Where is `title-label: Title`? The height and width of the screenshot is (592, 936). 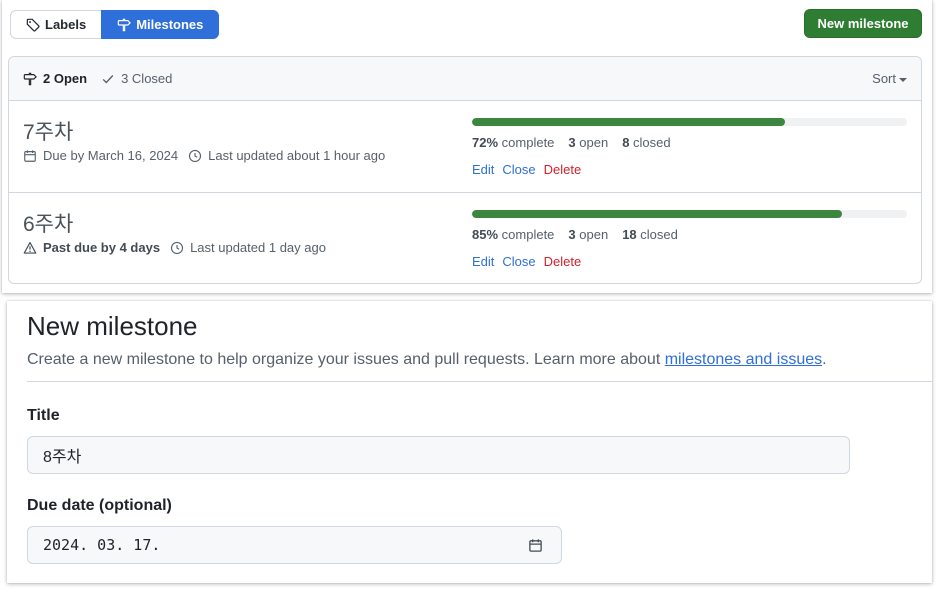
title-label: Title is located at coordinates (43, 415).